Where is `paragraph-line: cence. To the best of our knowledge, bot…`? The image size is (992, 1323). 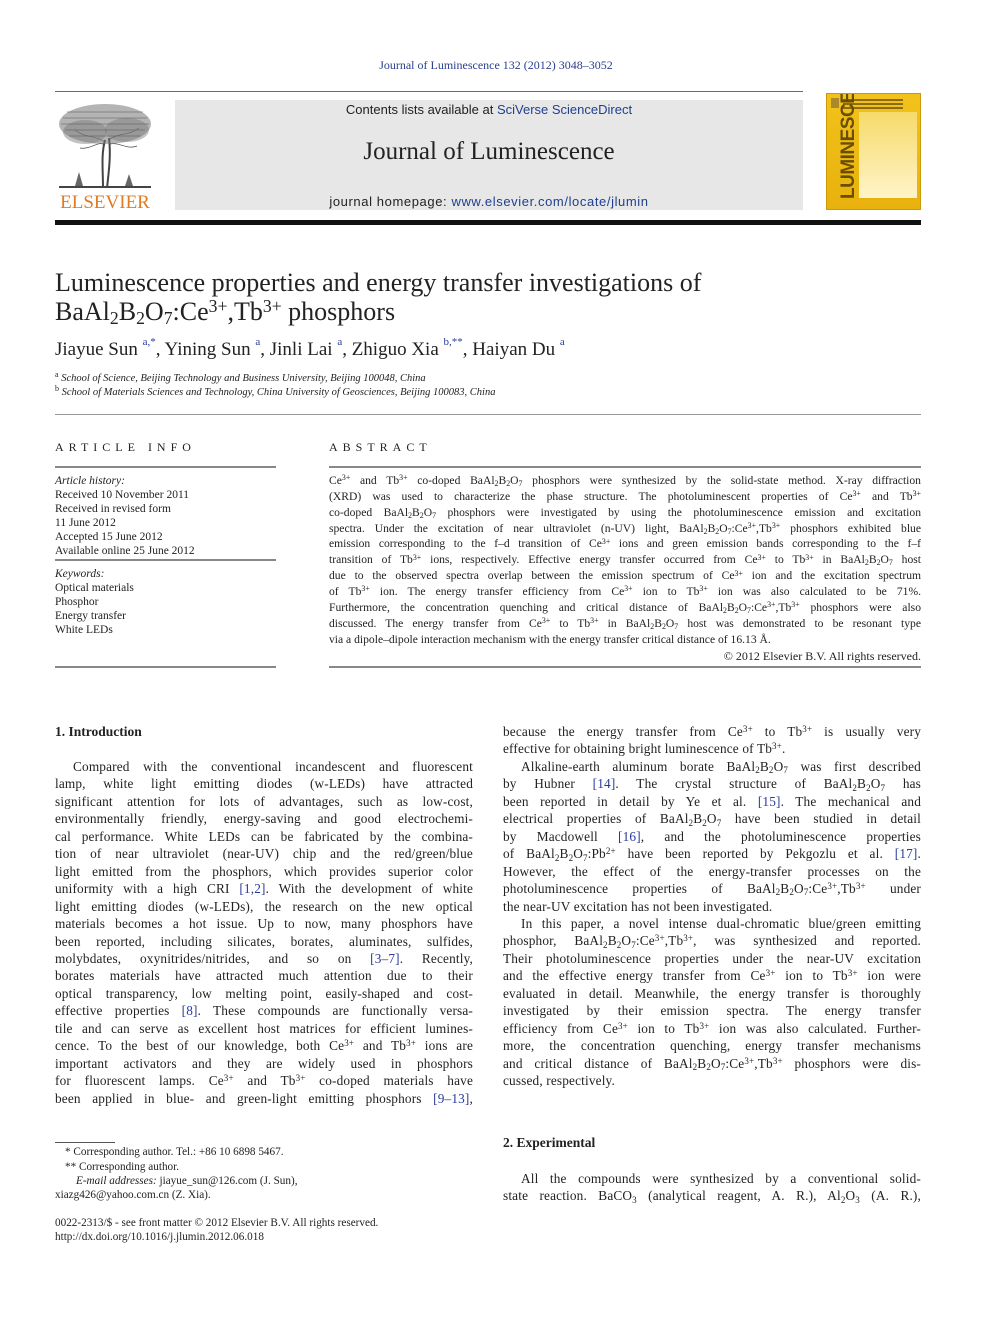
paragraph-line: cence. To the best of our knowledge, bot… is located at coordinates (264, 1046).